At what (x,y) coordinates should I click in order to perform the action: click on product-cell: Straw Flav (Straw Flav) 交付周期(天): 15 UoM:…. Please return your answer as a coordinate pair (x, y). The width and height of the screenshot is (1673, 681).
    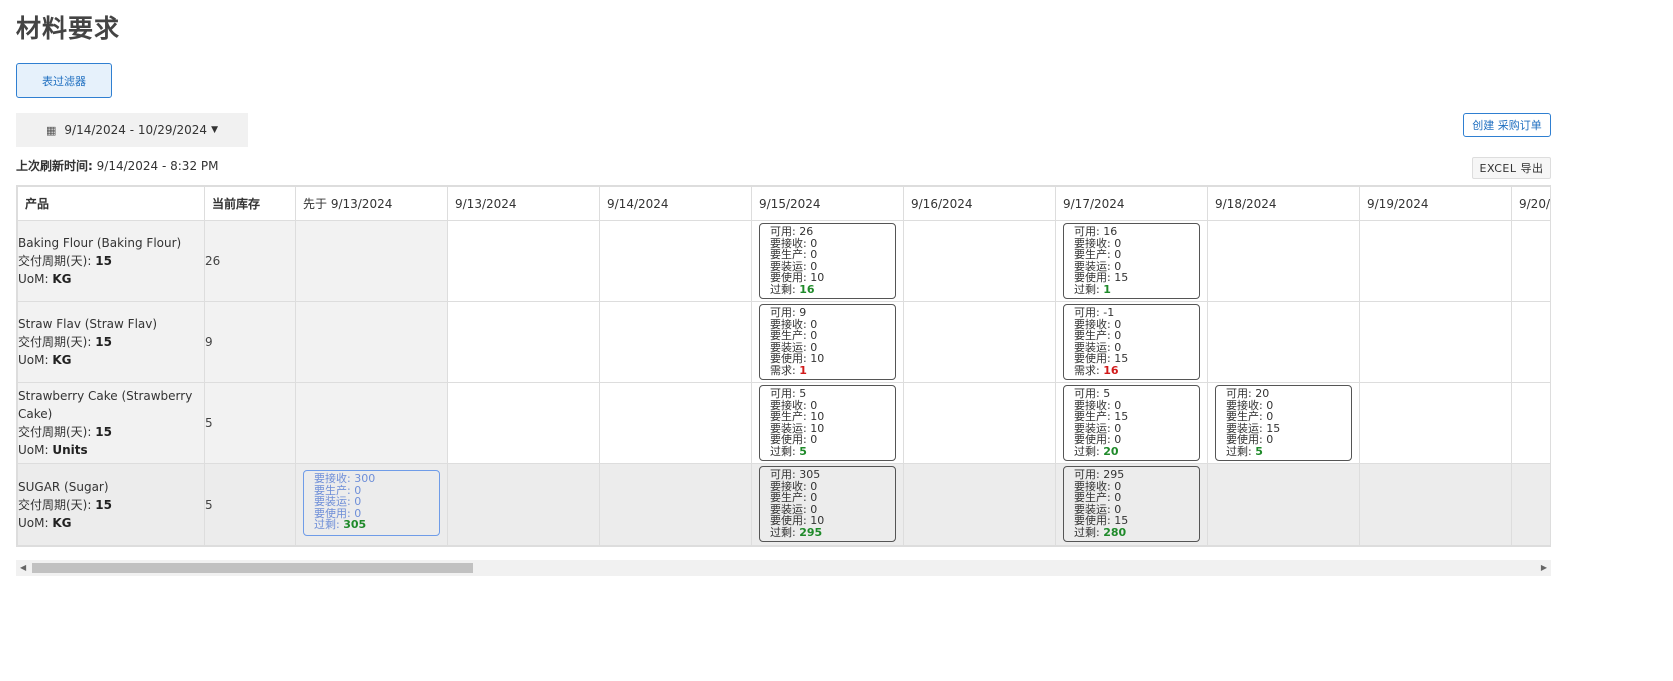
    Looking at the image, I should click on (111, 342).